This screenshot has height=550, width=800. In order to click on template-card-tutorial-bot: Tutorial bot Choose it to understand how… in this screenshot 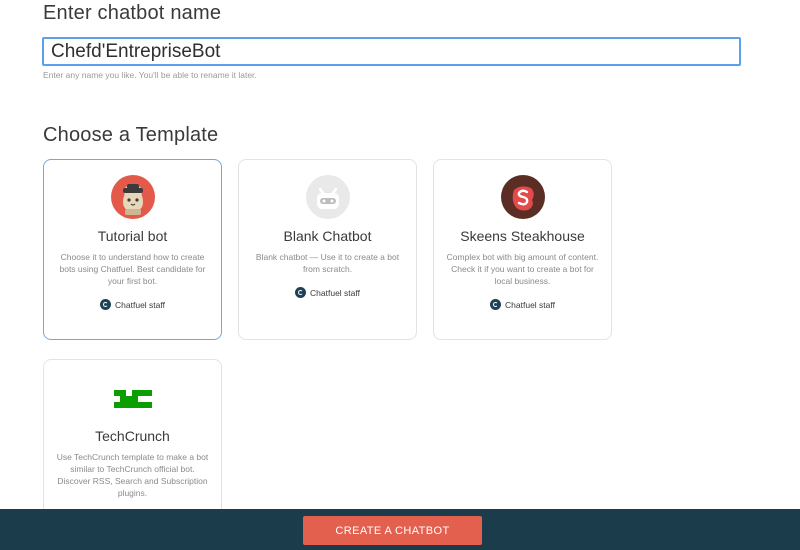, I will do `click(132, 249)`.